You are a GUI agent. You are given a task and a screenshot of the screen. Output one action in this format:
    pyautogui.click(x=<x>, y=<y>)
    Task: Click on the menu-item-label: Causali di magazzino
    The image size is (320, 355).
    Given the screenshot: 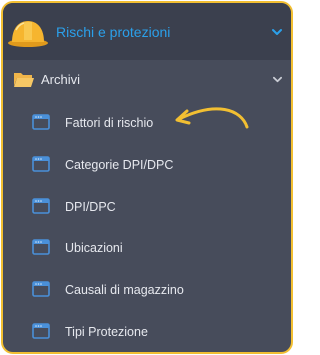 What is the action you would take?
    pyautogui.click(x=124, y=290)
    